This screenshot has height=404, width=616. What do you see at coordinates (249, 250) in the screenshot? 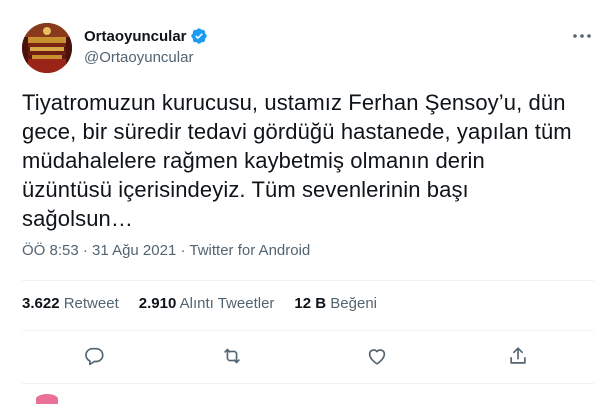
I see `tweet-source: Twitter for Android` at bounding box center [249, 250].